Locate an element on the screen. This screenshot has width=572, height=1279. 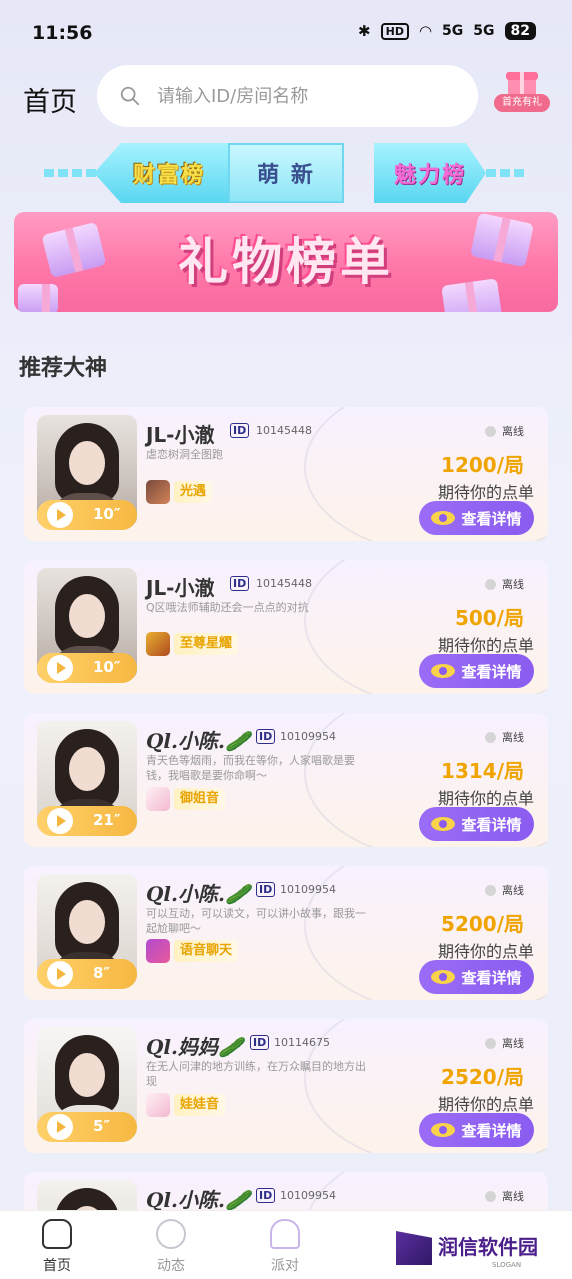
game-tag: 娃娃音 is located at coordinates (200, 1105).